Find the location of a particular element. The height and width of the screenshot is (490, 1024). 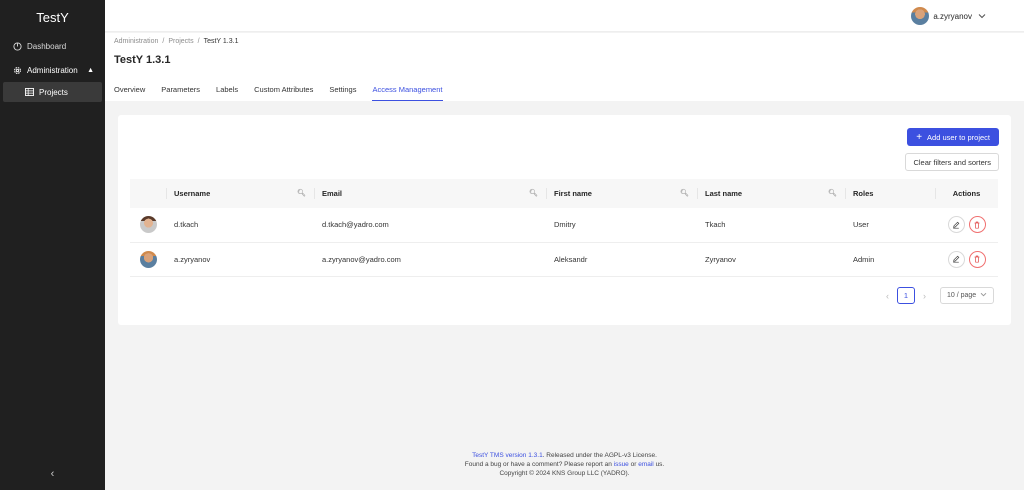

column-header-actions: Actions is located at coordinates (966, 193).